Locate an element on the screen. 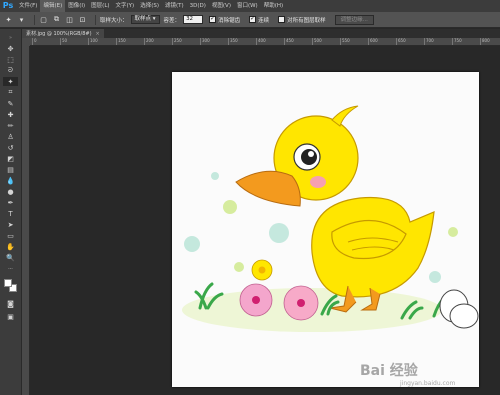 This screenshot has height=395, width=500. ruler-label: 100 is located at coordinates (94, 40).